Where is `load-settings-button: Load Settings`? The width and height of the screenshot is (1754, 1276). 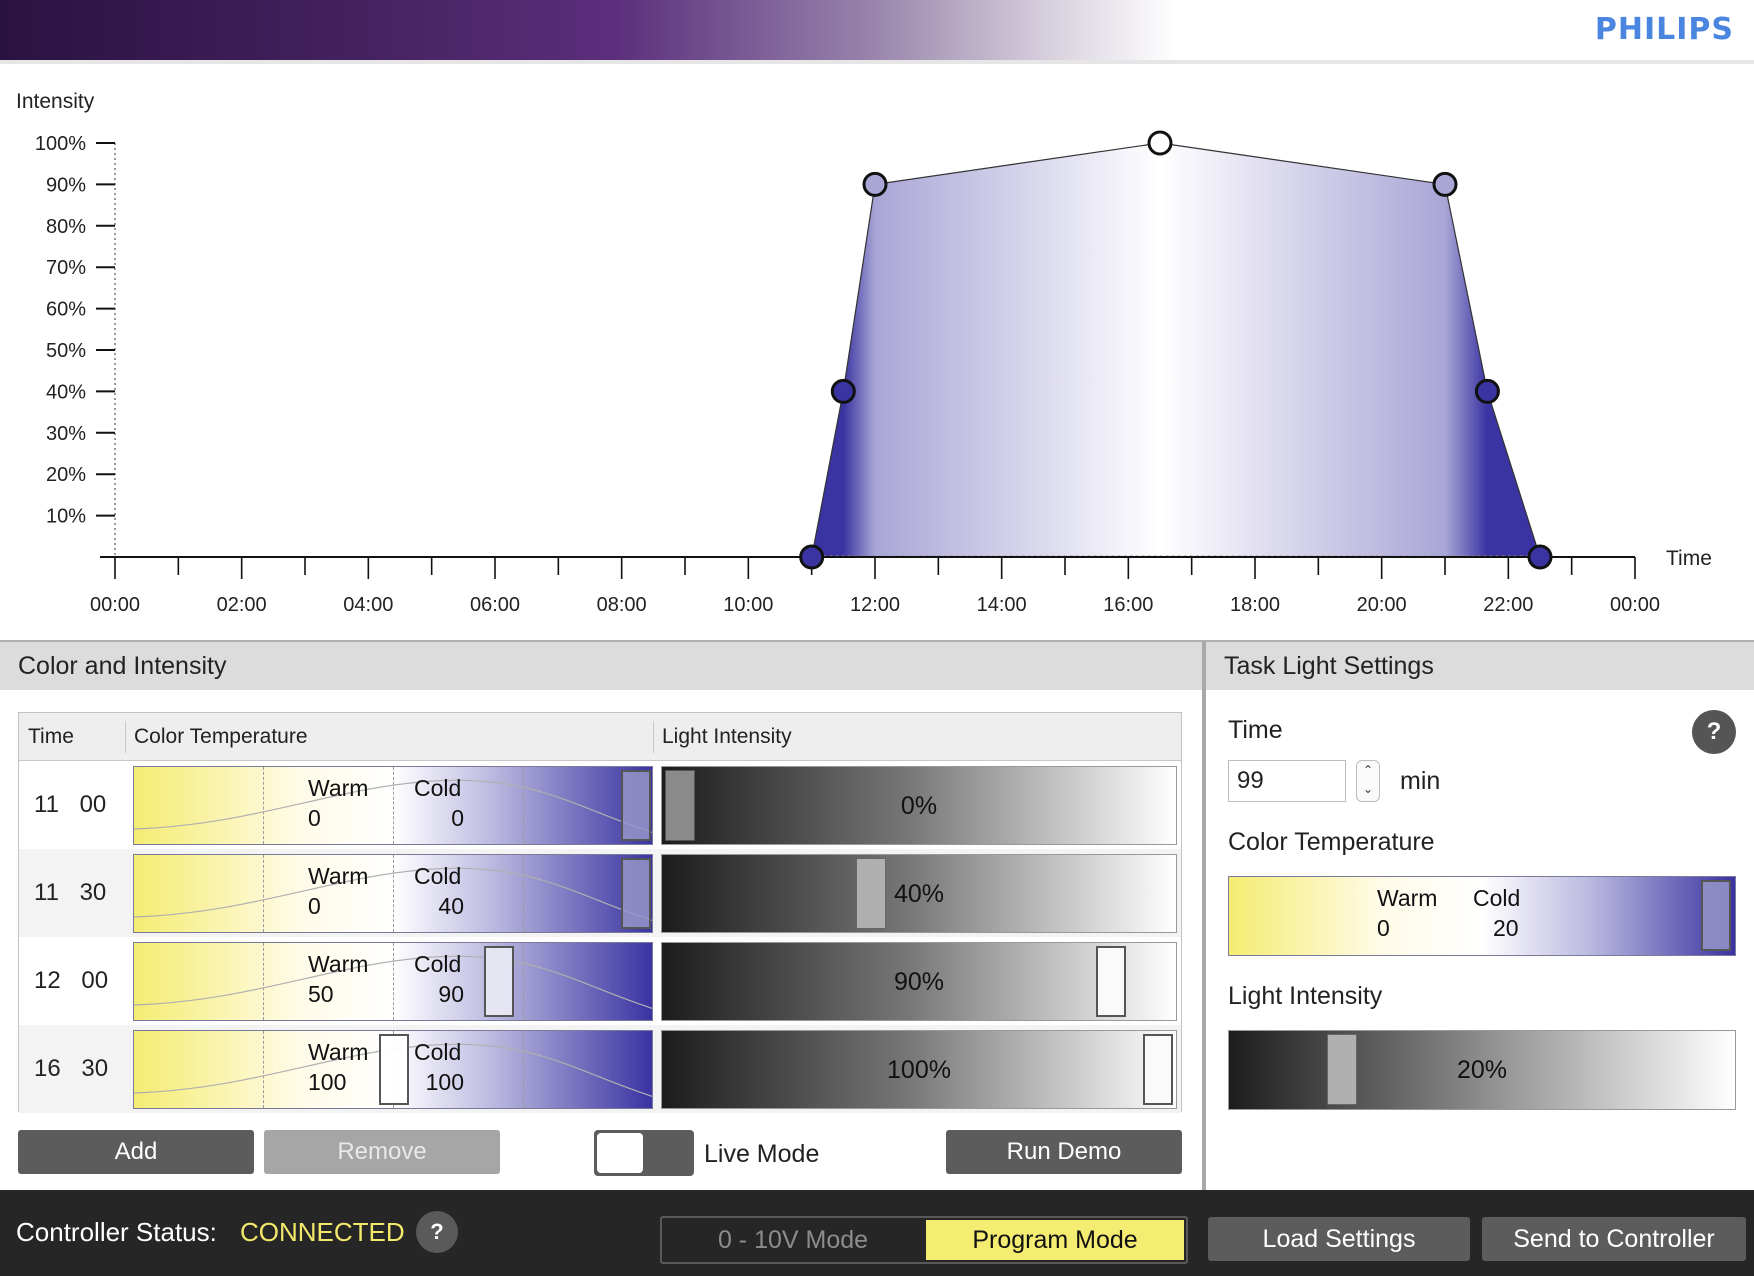
load-settings-button: Load Settings is located at coordinates (1339, 1239).